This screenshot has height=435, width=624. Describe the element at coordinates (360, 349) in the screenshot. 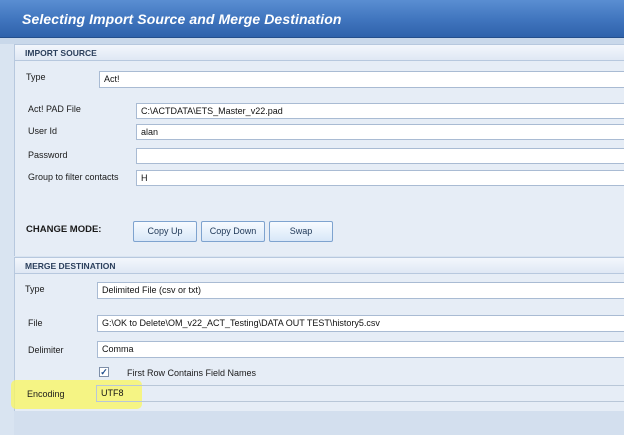

I see `delimiter-field: Comma` at that location.